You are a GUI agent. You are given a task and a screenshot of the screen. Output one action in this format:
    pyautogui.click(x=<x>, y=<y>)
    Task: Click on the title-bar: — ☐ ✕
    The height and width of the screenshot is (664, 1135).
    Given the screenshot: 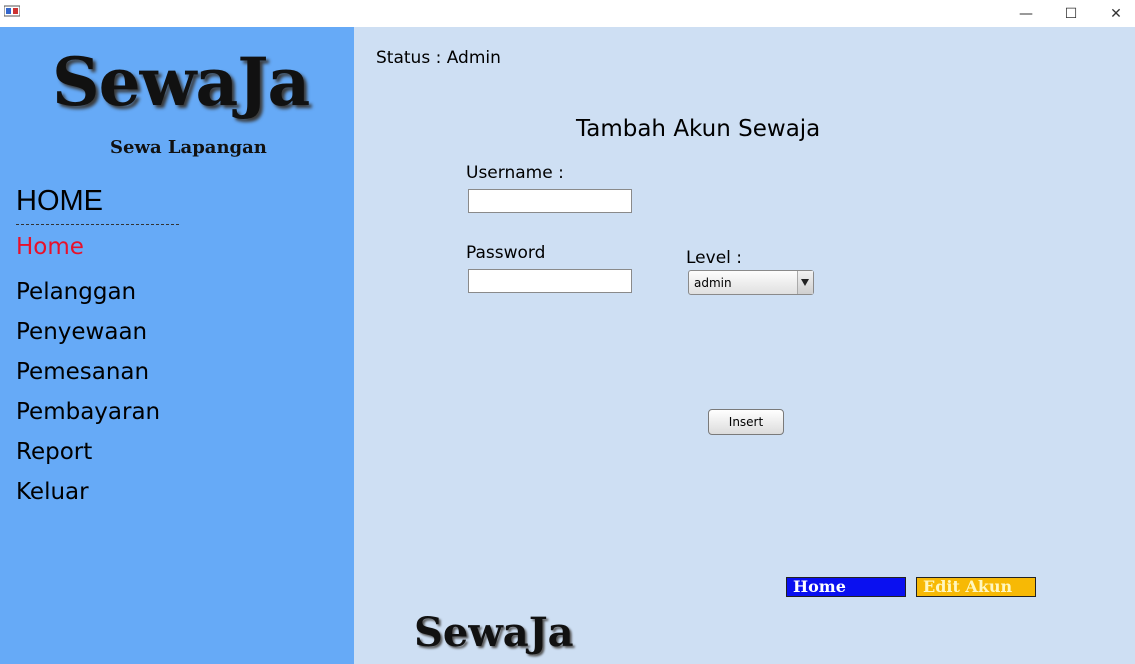 What is the action you would take?
    pyautogui.click(x=567, y=13)
    